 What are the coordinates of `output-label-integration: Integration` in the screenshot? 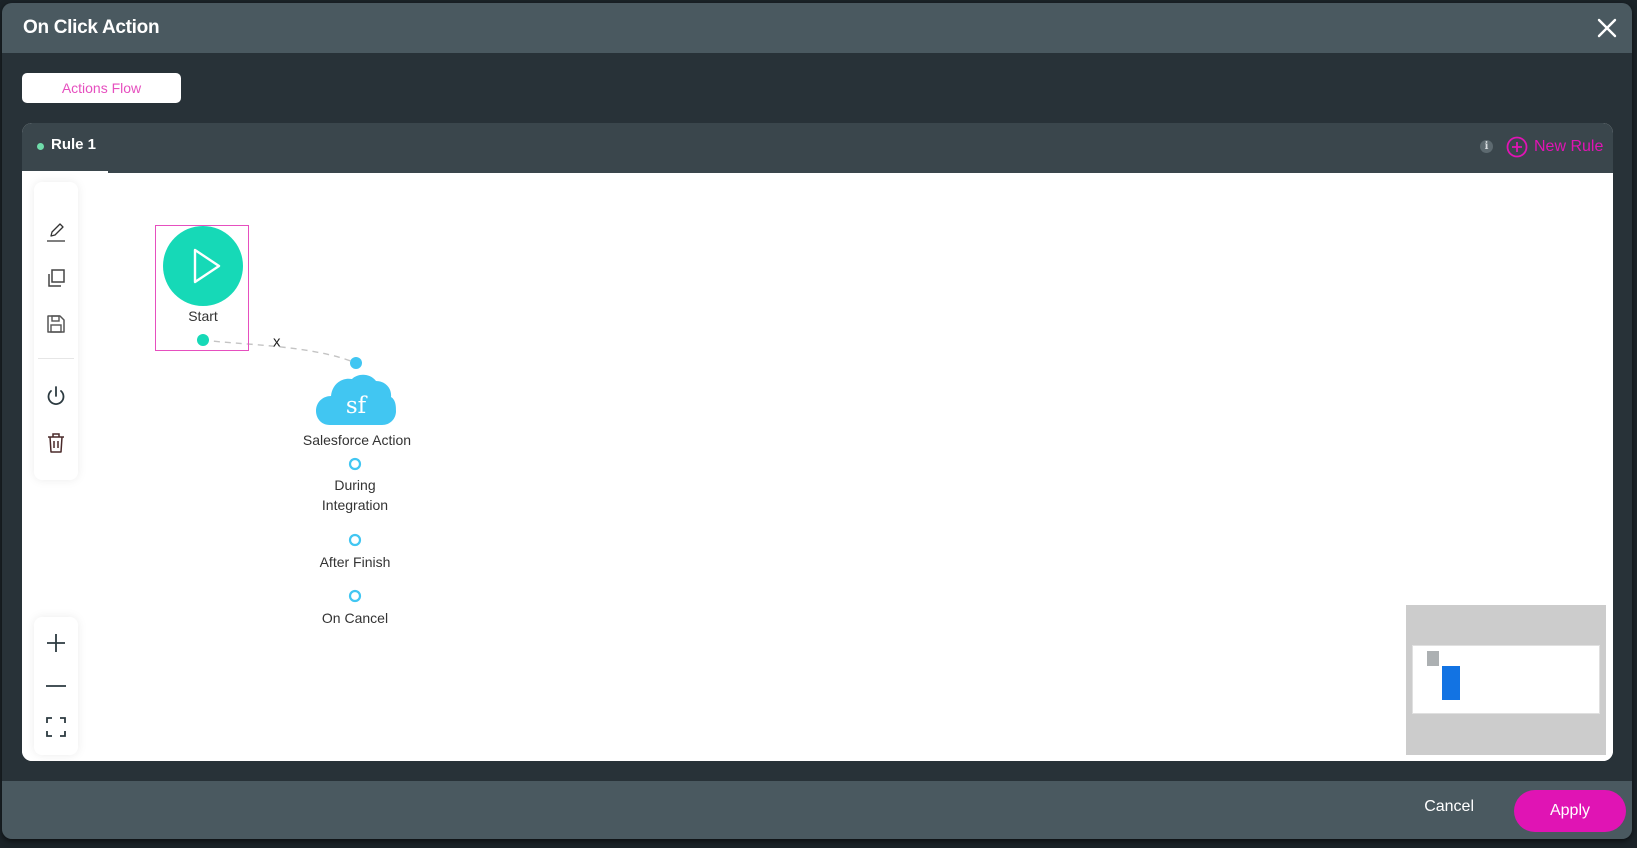 It's located at (355, 505).